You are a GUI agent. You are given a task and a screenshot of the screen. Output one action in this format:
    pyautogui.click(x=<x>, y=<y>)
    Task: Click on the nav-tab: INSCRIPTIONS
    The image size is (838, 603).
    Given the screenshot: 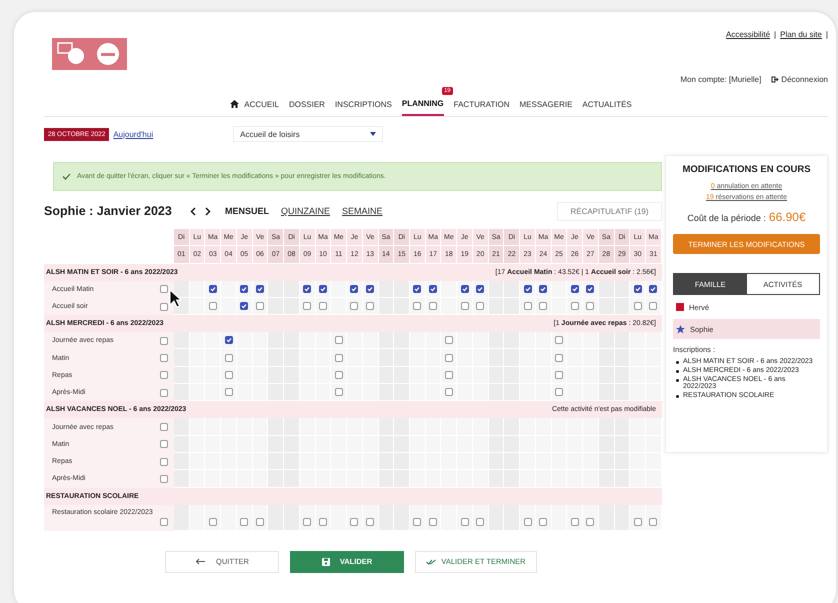 What is the action you would take?
    pyautogui.click(x=363, y=104)
    